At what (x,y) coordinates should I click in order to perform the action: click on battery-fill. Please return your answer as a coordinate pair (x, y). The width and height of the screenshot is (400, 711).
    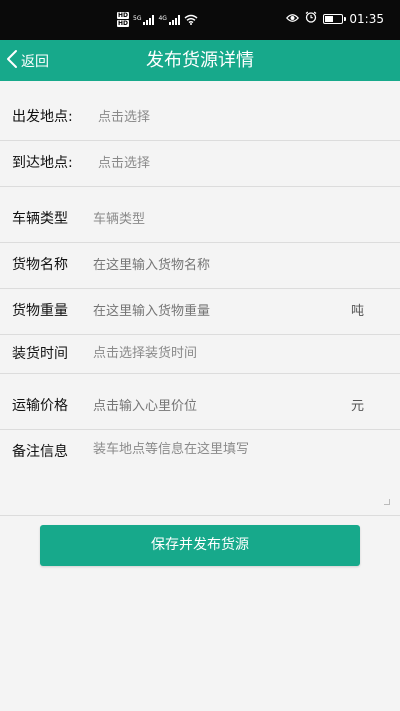
    Looking at the image, I should click on (329, 18).